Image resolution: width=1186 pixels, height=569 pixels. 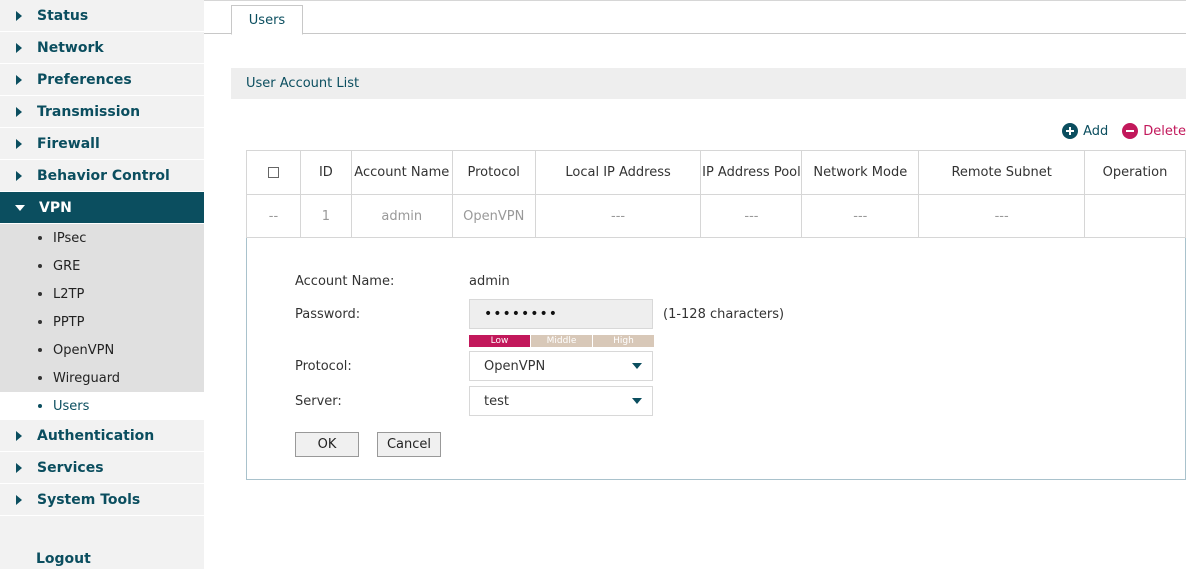 I want to click on password-strength-meter: Low Middle High, so click(x=561, y=341).